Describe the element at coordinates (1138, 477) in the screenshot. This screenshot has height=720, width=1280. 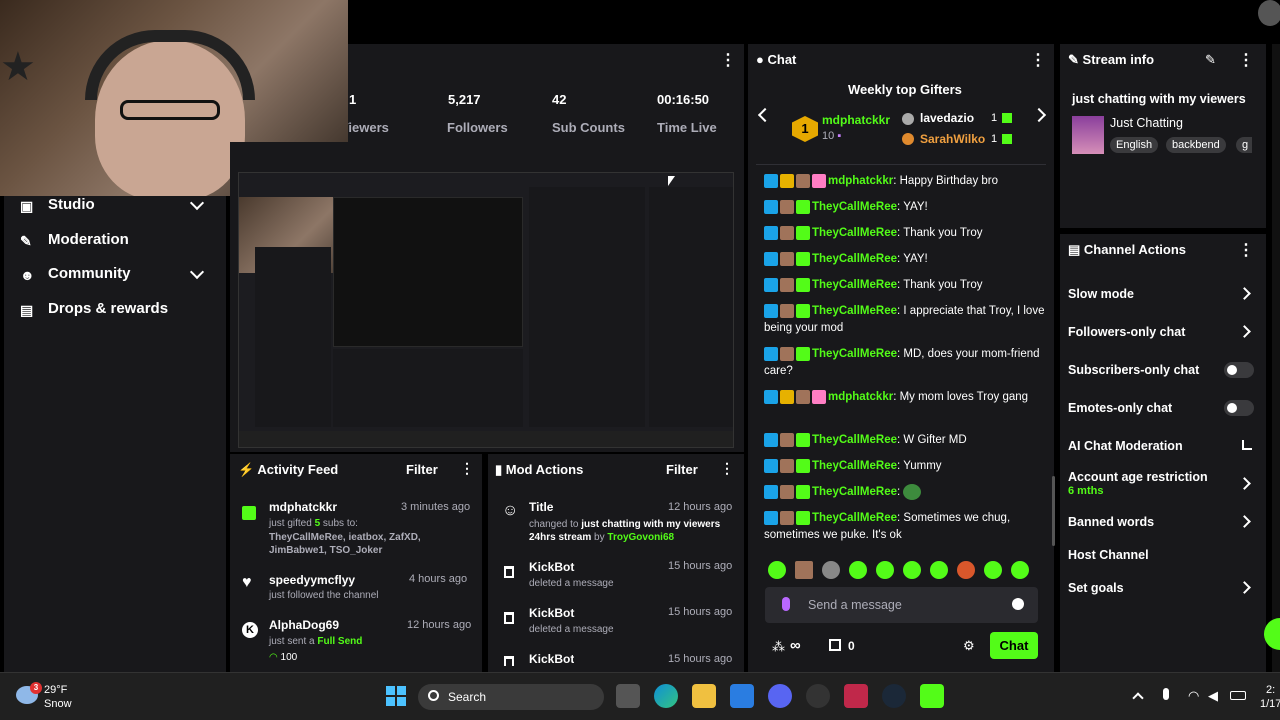
I see `account-age-item: Account age restriction` at that location.